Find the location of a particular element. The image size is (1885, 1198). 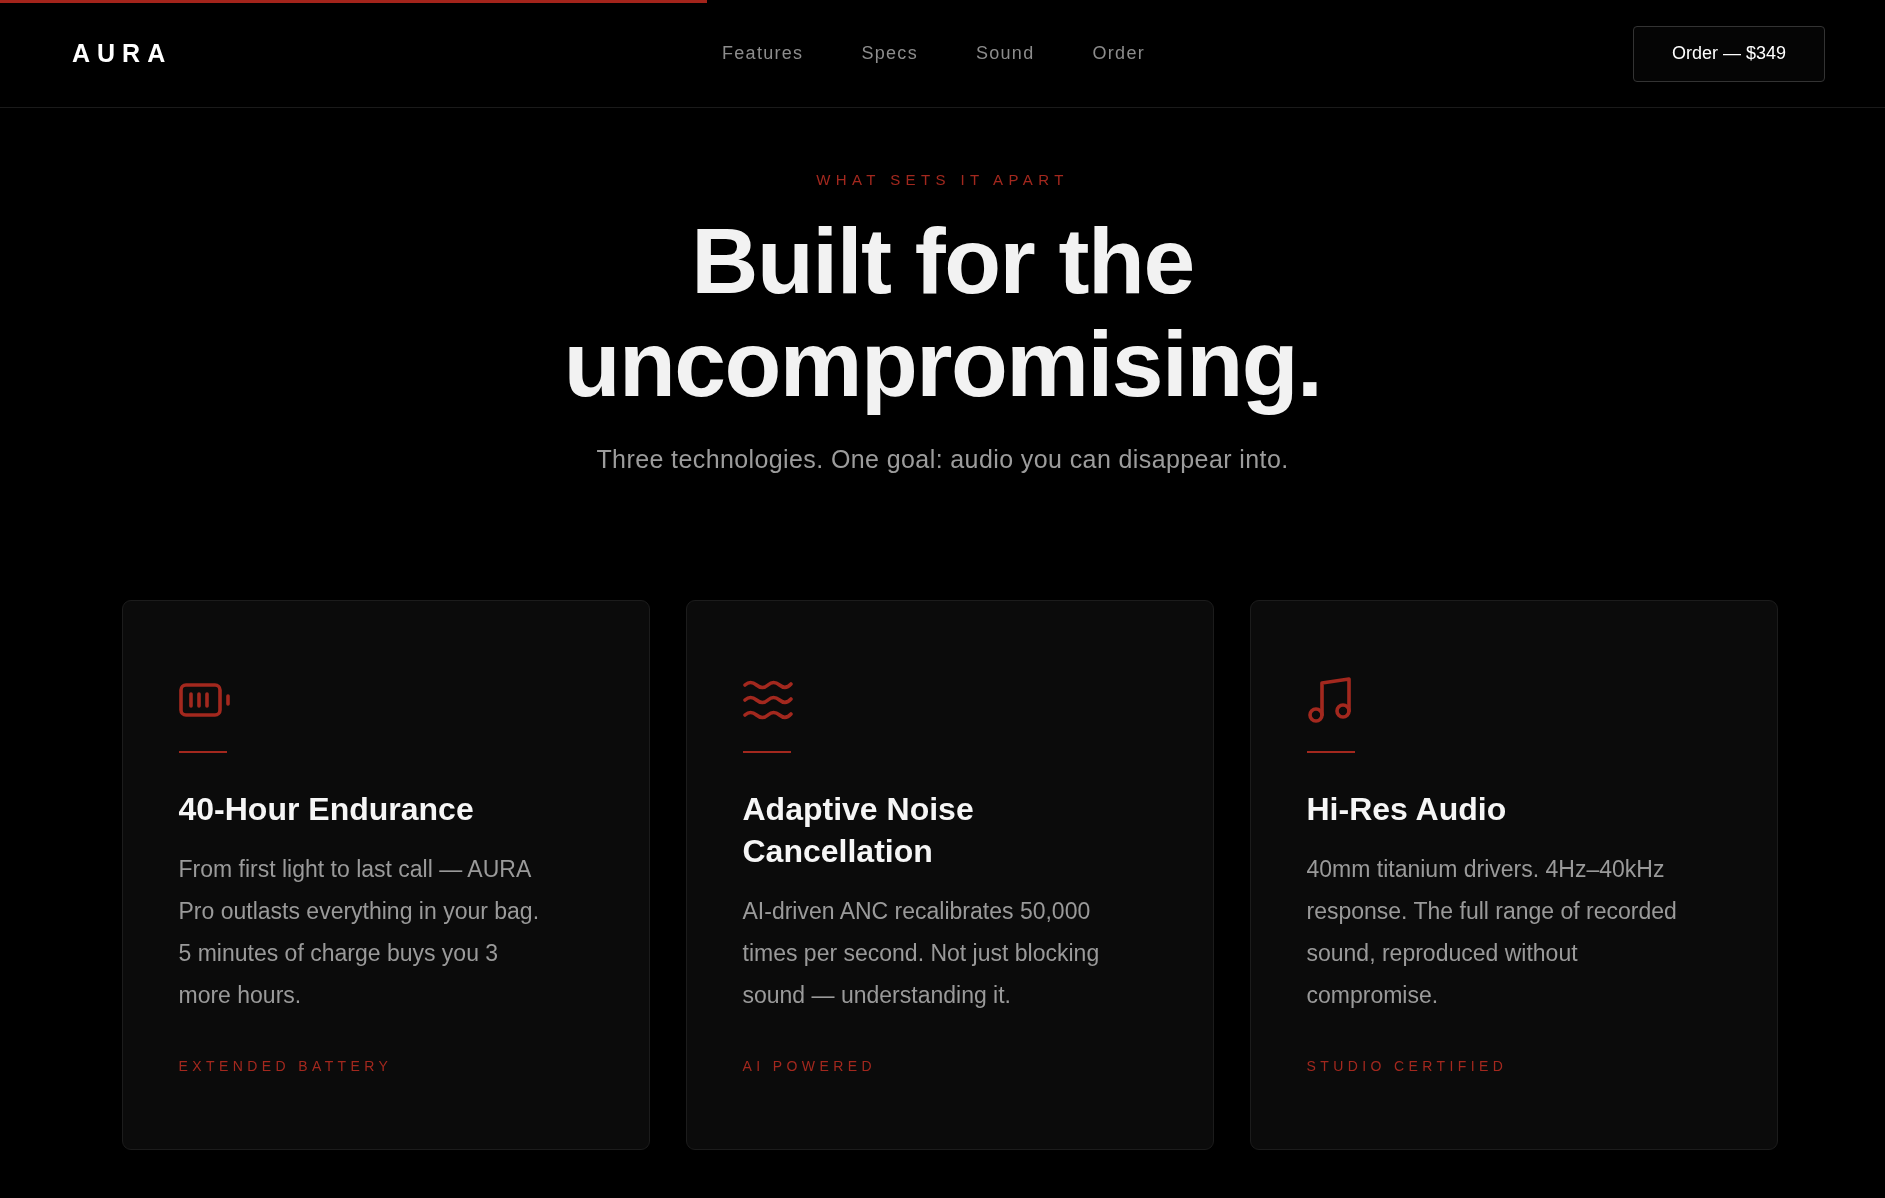

feature-title: 40-Hour Endurance is located at coordinates (326, 809).